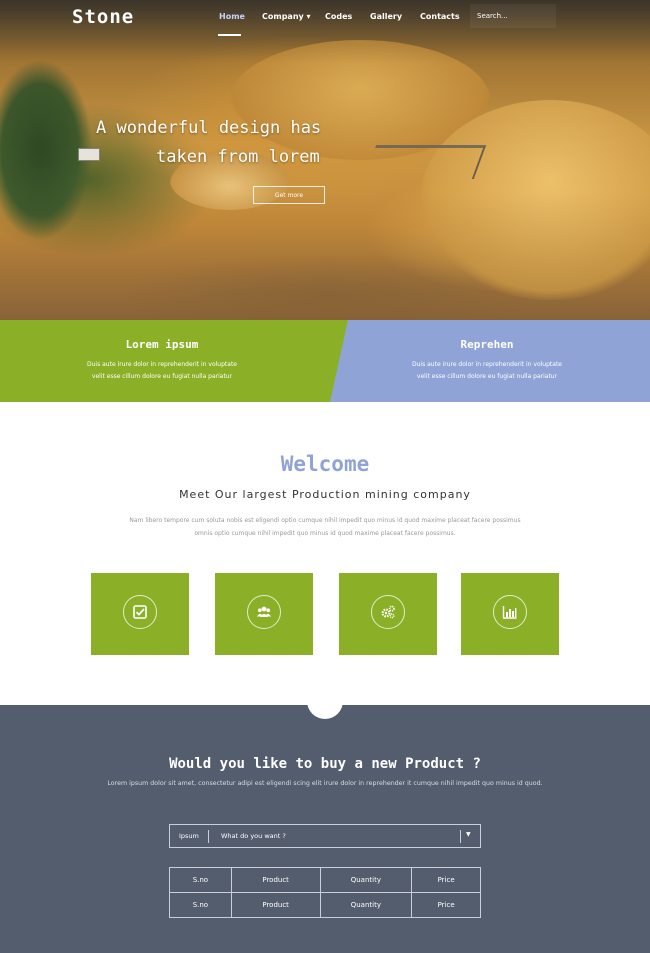 The image size is (650, 953). Describe the element at coordinates (238, 157) in the screenshot. I see `hero-title-line-2: taken from lorem` at that location.